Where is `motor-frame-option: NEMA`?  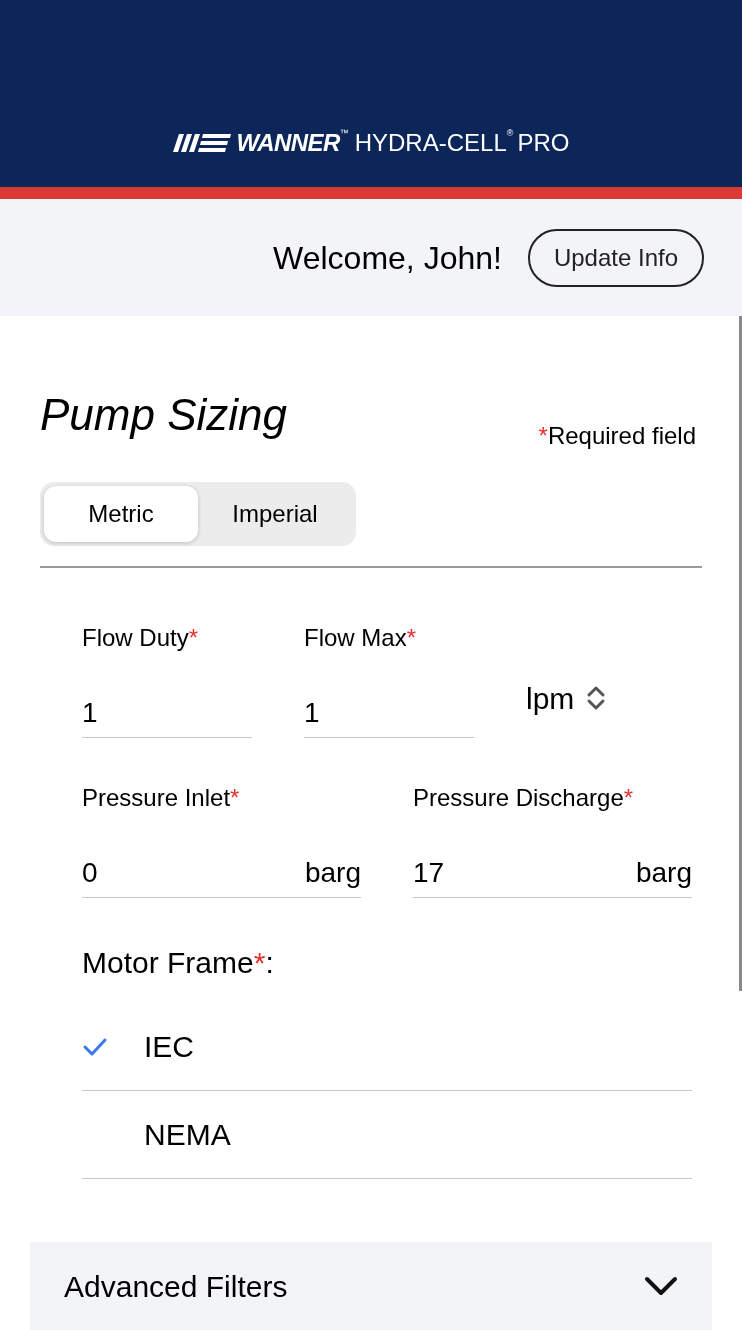
motor-frame-option: NEMA is located at coordinates (387, 1135).